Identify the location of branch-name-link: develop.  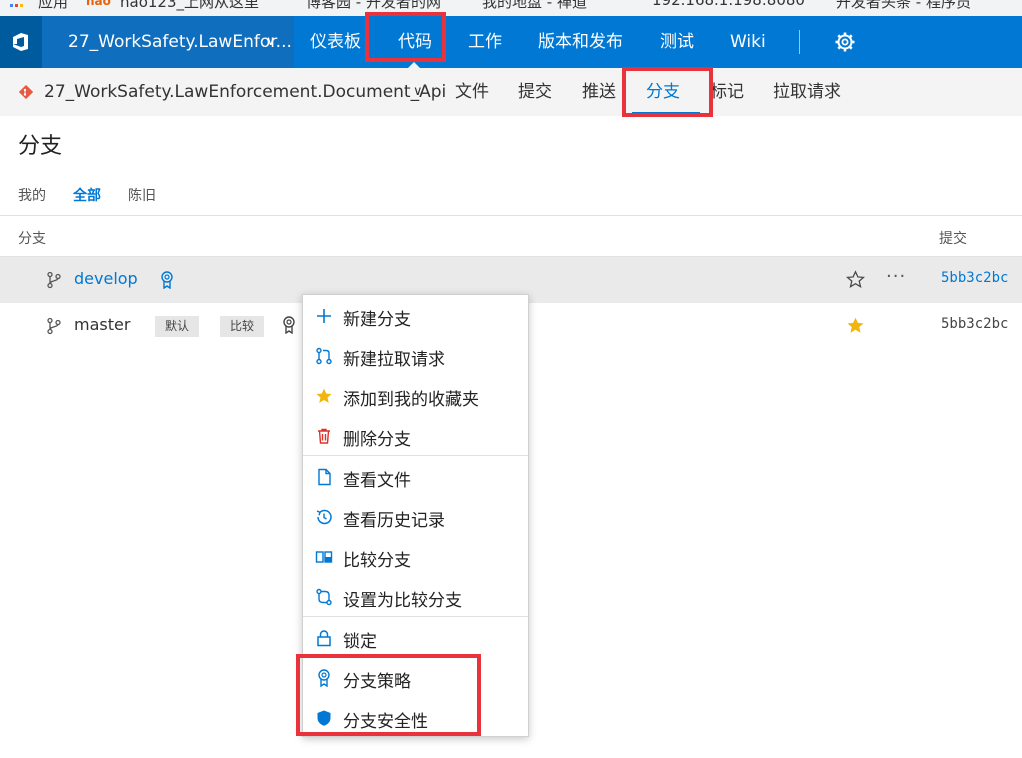
(106, 278).